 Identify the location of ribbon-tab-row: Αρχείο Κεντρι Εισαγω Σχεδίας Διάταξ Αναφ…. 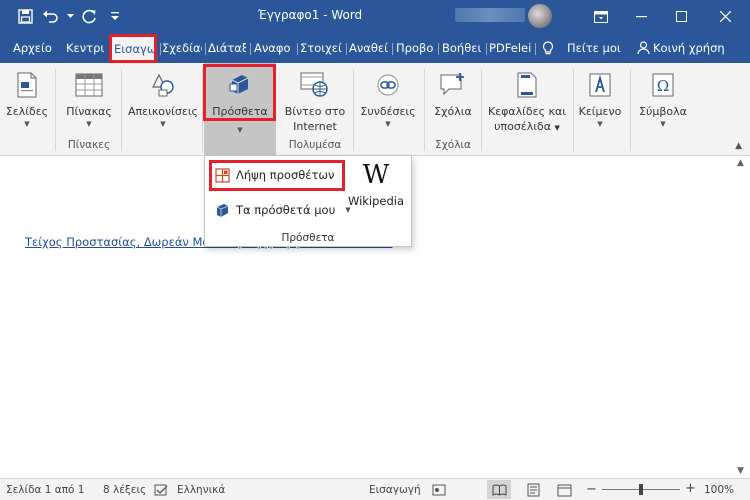
(375, 48).